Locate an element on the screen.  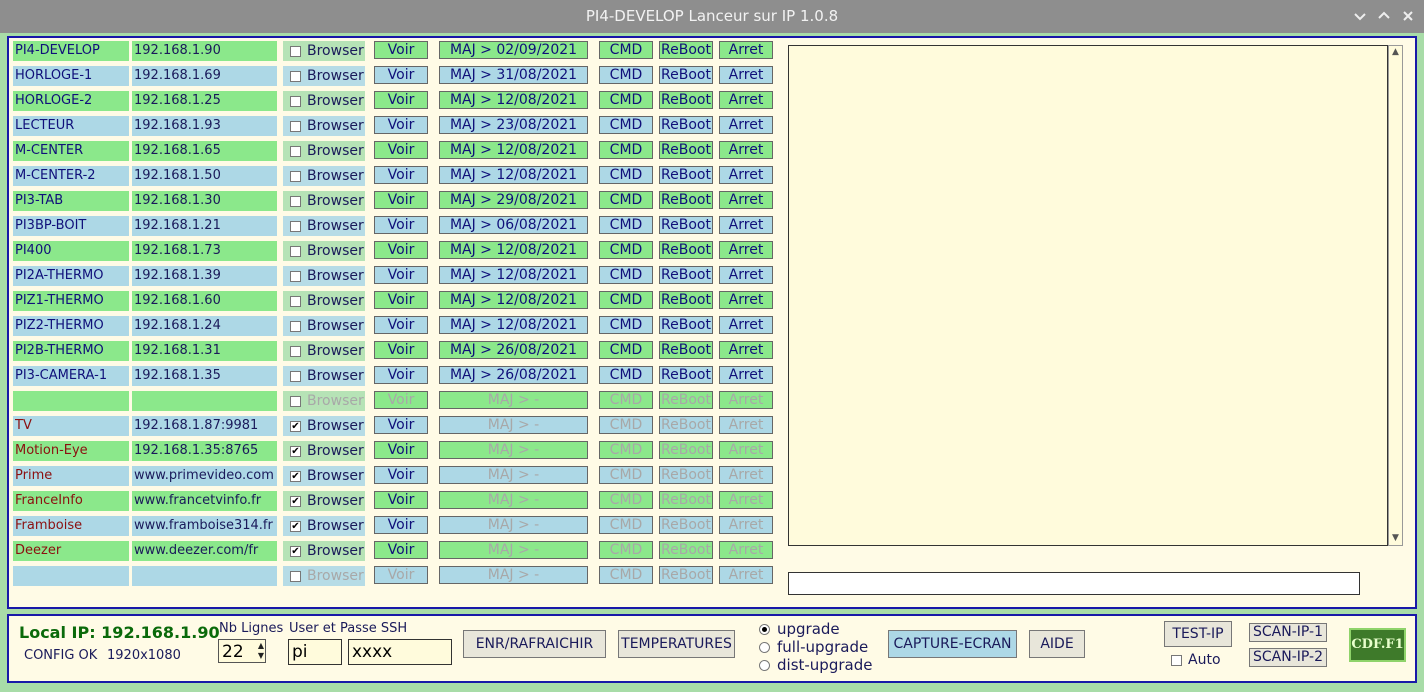
scan-ip-1-button: SCAN-IP-1 is located at coordinates (1288, 632).